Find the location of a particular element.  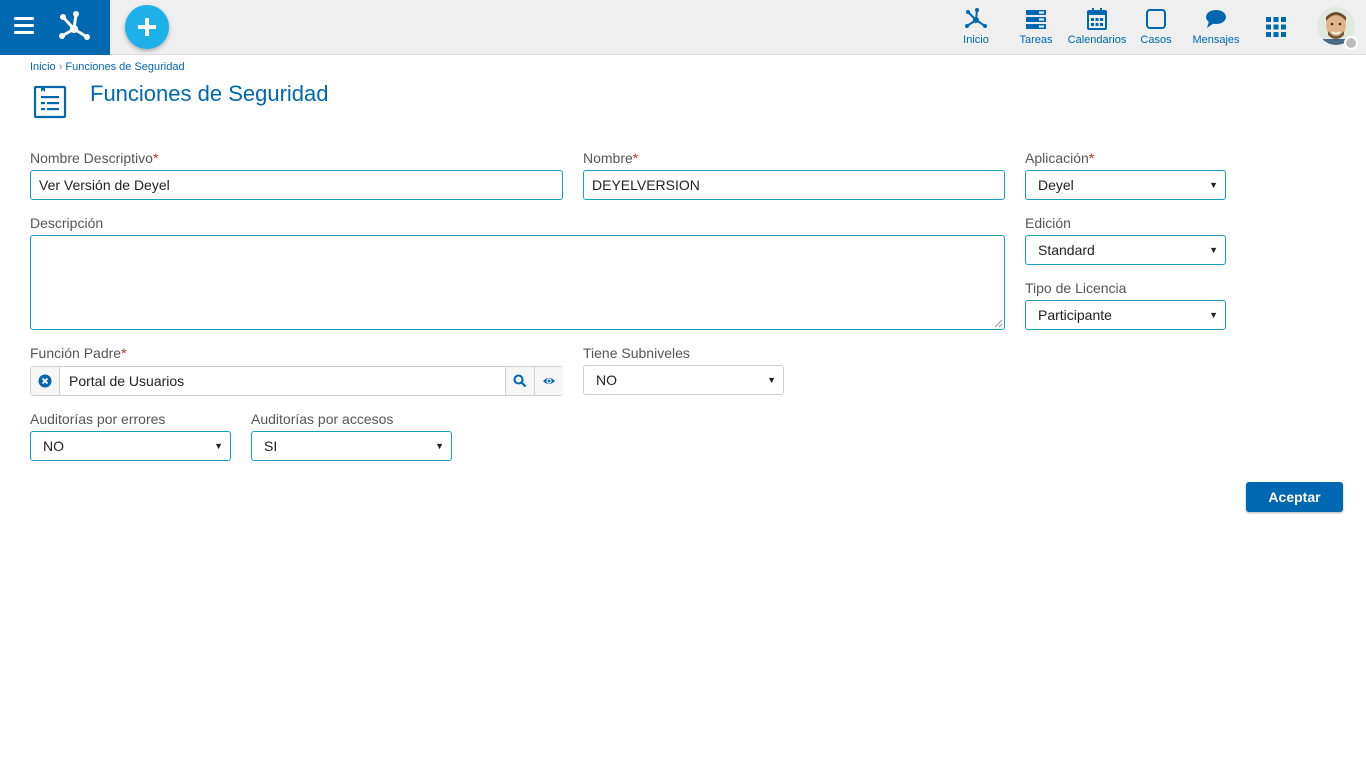

nav-inicio: Inicio is located at coordinates (976, 29).